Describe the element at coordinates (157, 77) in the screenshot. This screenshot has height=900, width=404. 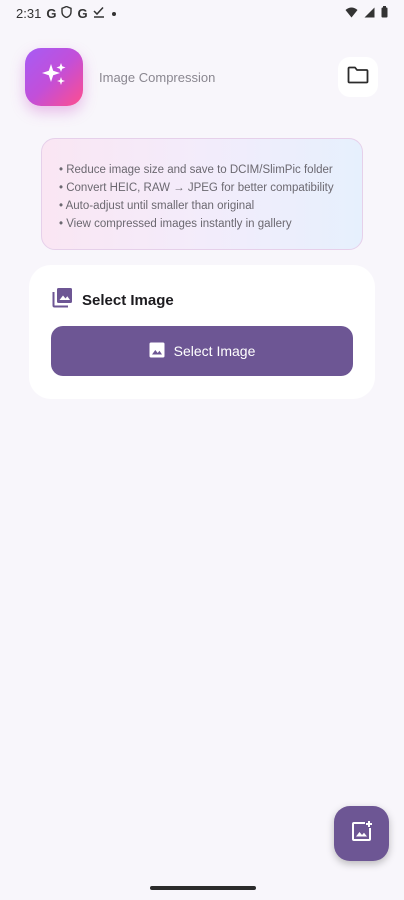
I see `page-title: Image Compression` at that location.